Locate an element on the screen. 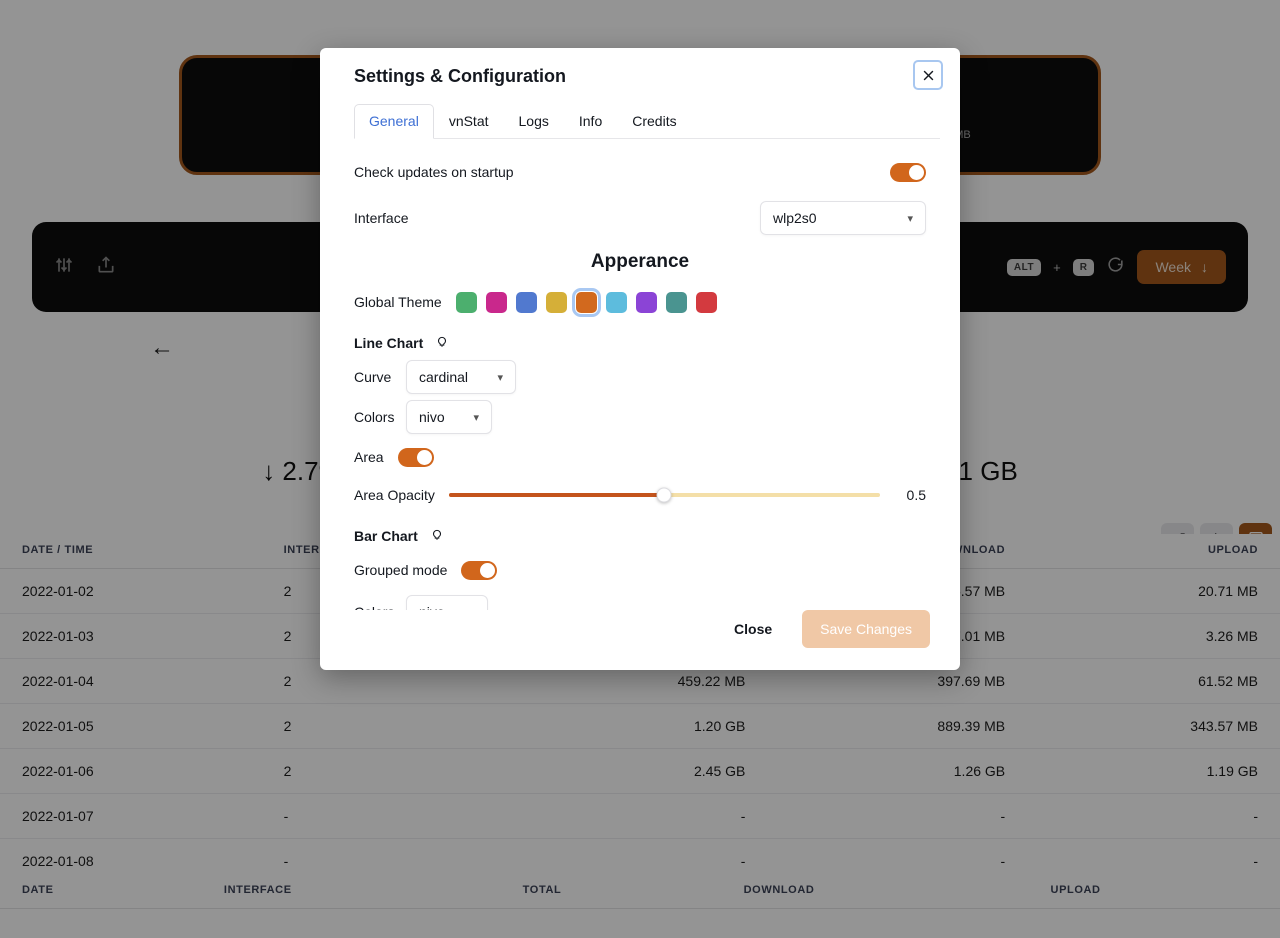 The width and height of the screenshot is (1280, 938). line-colors-label: Colors is located at coordinates (374, 417).